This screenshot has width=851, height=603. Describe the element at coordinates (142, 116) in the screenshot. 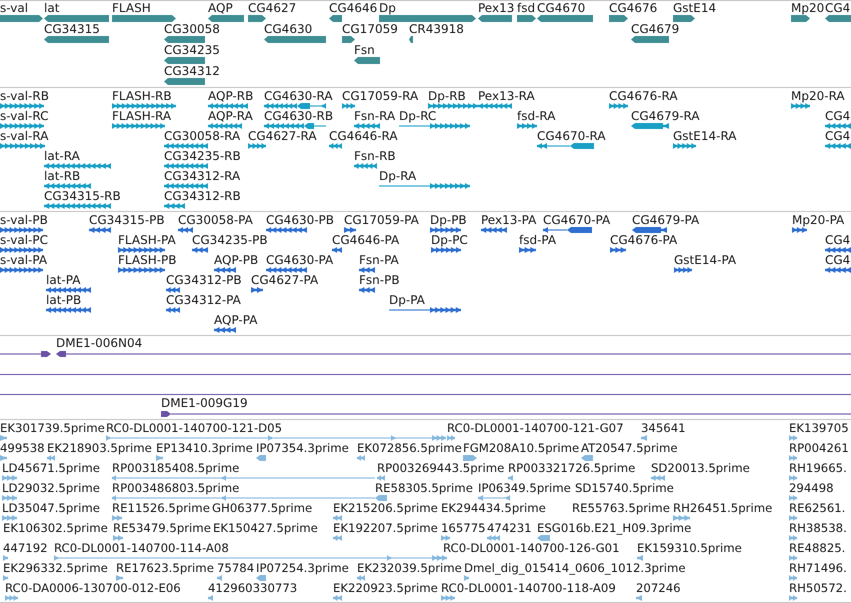

I see `transcript-label: FLASH-RA` at that location.